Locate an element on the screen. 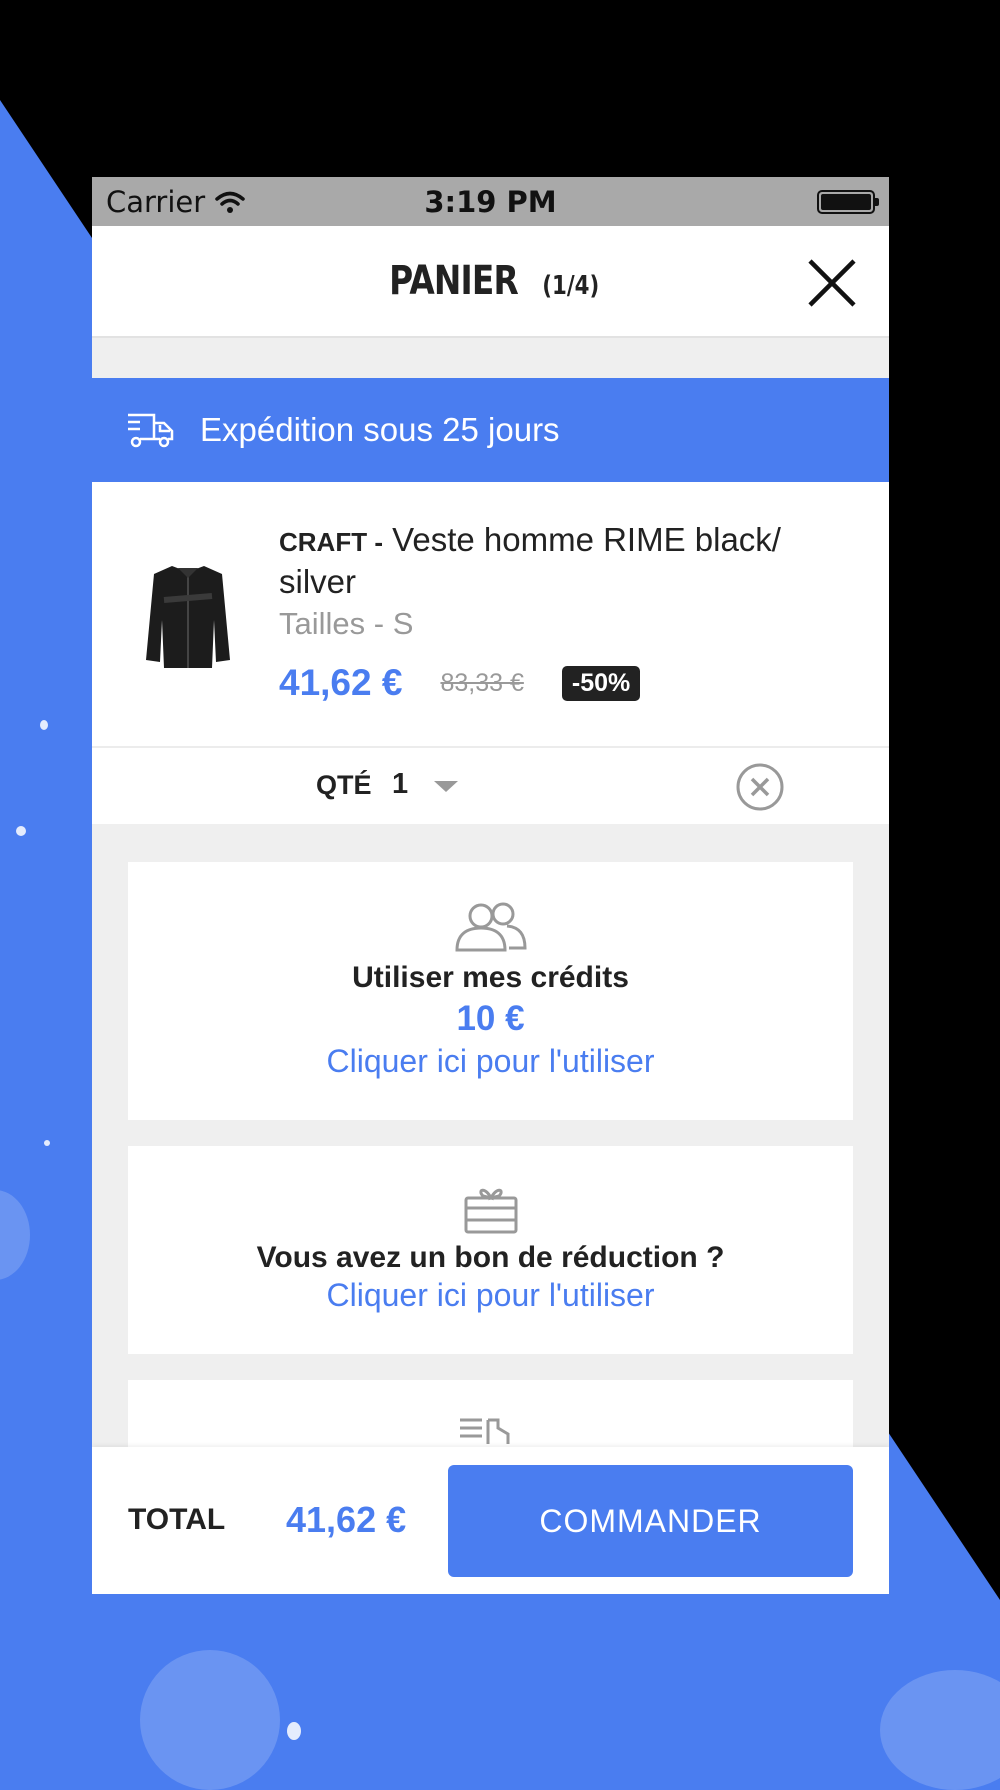 The width and height of the screenshot is (1000, 1790). status-left: Carrier is located at coordinates (175, 202).